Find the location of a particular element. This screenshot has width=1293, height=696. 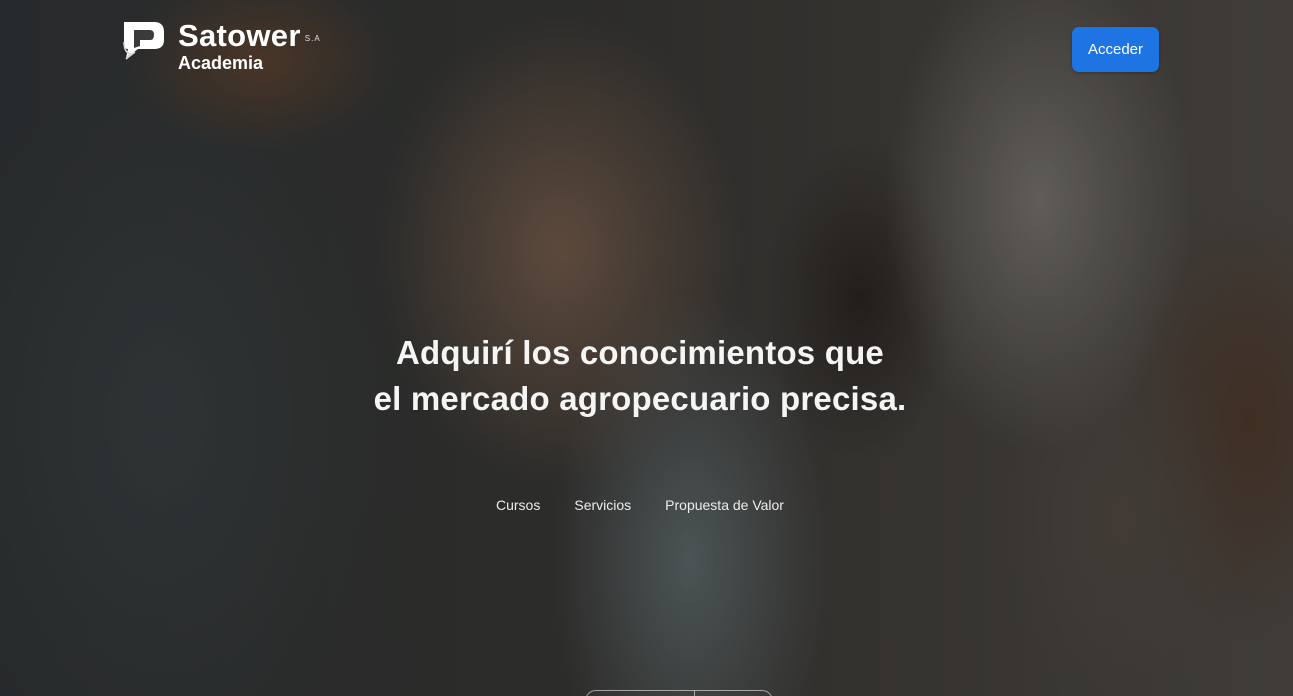

brand-logo: Satower S.A Academia is located at coordinates (220, 45).